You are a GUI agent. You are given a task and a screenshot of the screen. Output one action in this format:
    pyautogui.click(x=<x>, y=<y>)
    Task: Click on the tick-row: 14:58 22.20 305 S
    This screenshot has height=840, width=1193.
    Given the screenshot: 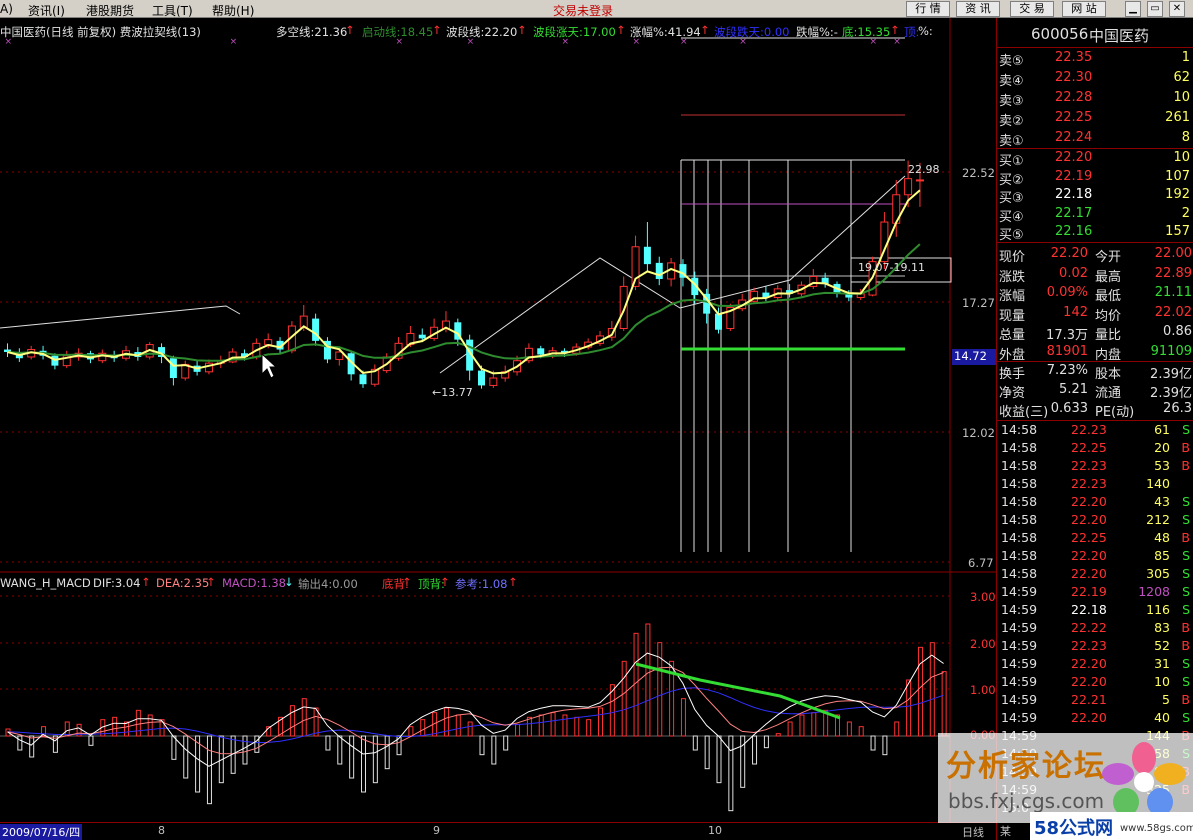 What is the action you would take?
    pyautogui.click(x=1095, y=575)
    